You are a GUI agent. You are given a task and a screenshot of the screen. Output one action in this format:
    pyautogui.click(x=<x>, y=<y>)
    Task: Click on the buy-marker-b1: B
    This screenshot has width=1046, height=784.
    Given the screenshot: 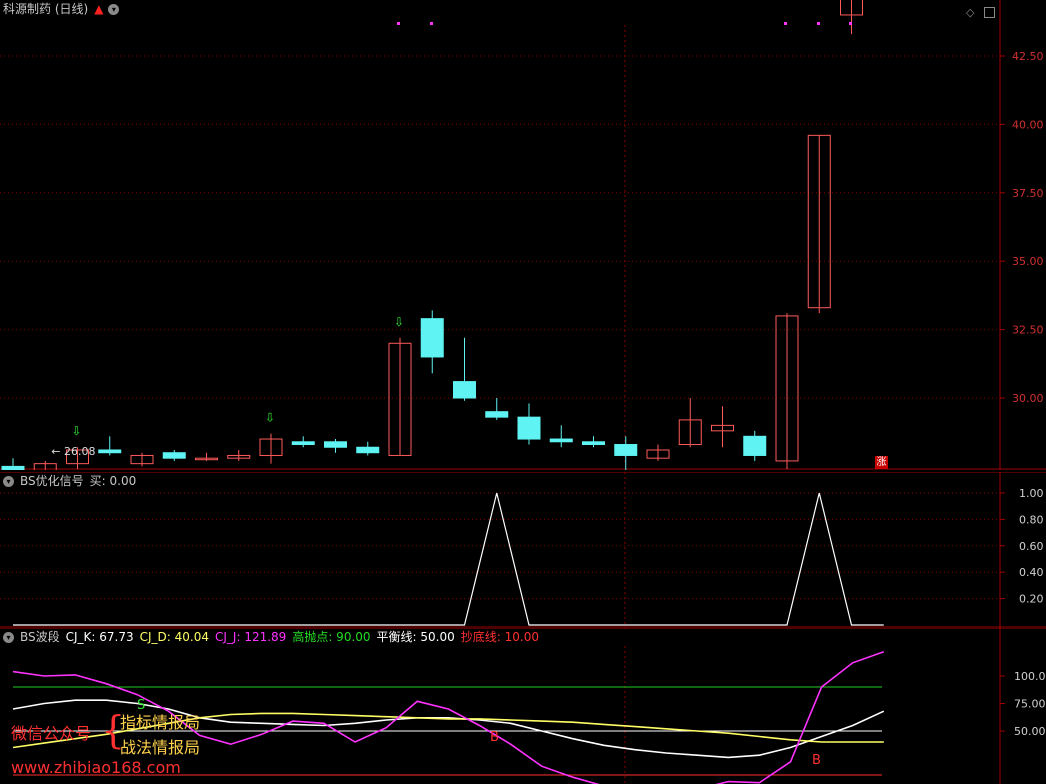 What is the action you would take?
    pyautogui.click(x=494, y=737)
    